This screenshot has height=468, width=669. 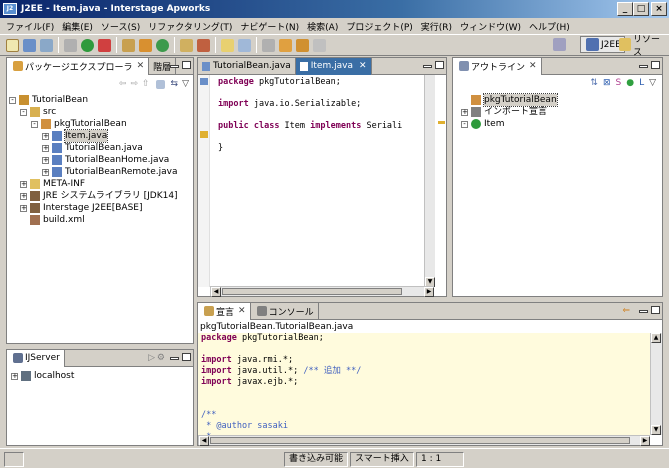 What do you see at coordinates (46, 45) in the screenshot?
I see `print-icon` at bounding box center [46, 45].